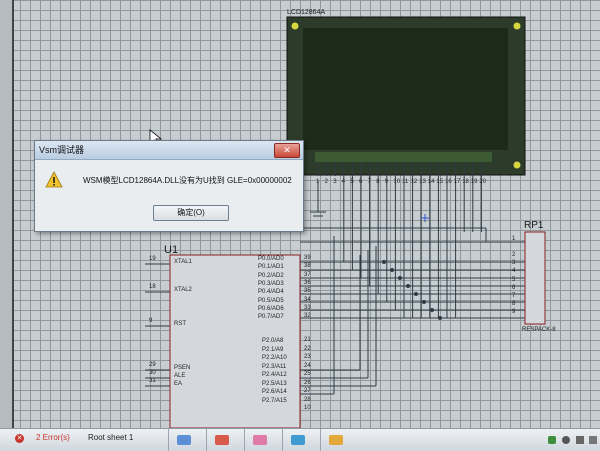 This screenshot has width=600, height=451. I want to click on u1-pin-label: XTAL2, so click(183, 290).